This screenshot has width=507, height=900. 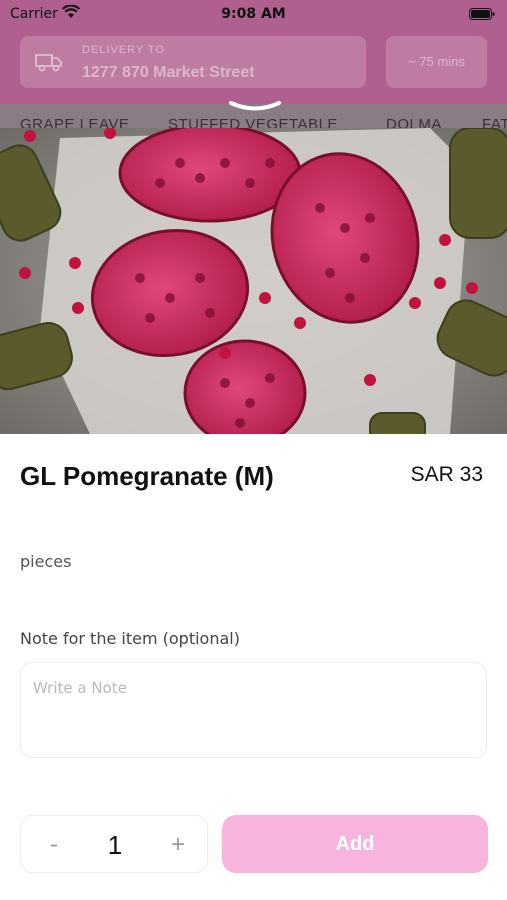 I want to click on eta-badge: ~ 75 mins, so click(x=436, y=62).